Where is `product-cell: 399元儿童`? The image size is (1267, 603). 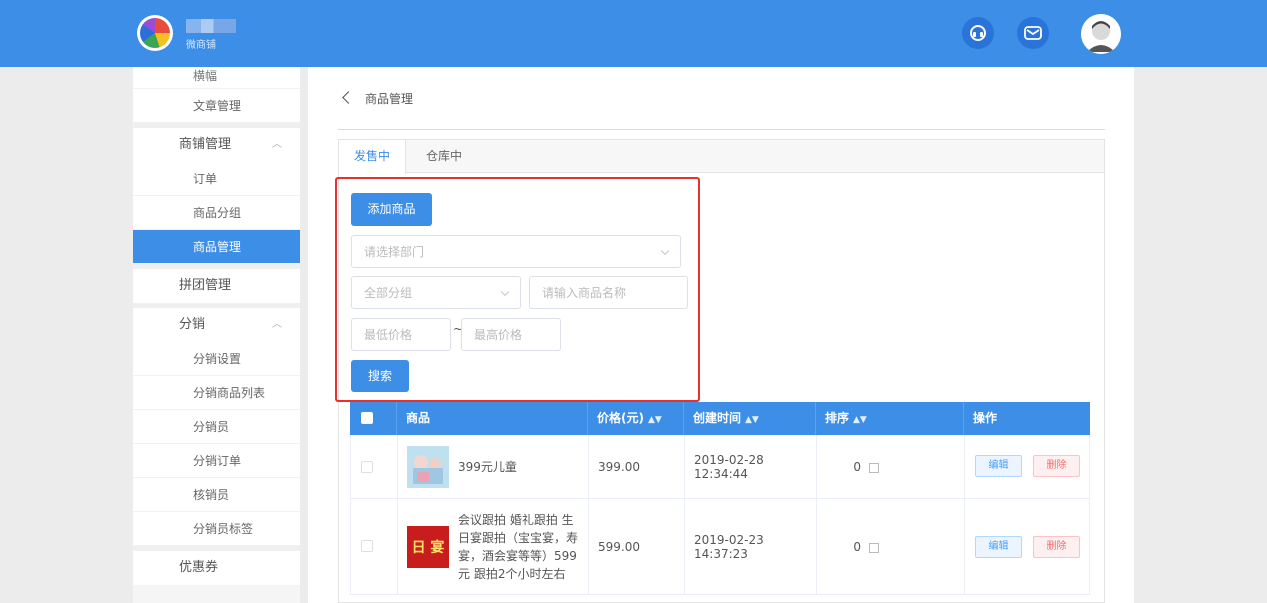 product-cell: 399元儿童 is located at coordinates (493, 466).